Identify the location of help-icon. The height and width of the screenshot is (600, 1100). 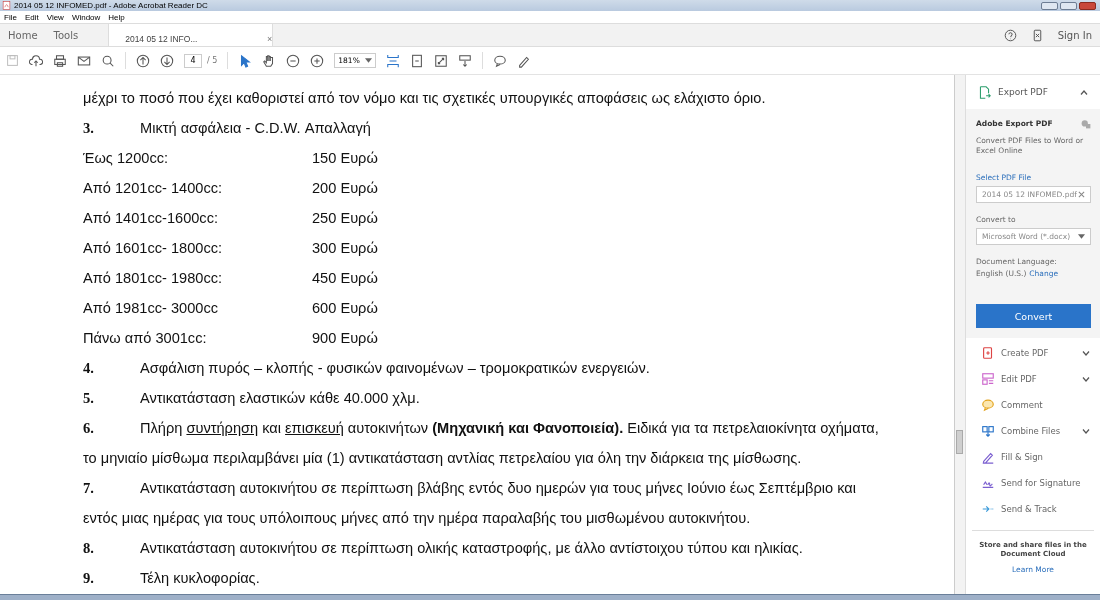
(1010, 35).